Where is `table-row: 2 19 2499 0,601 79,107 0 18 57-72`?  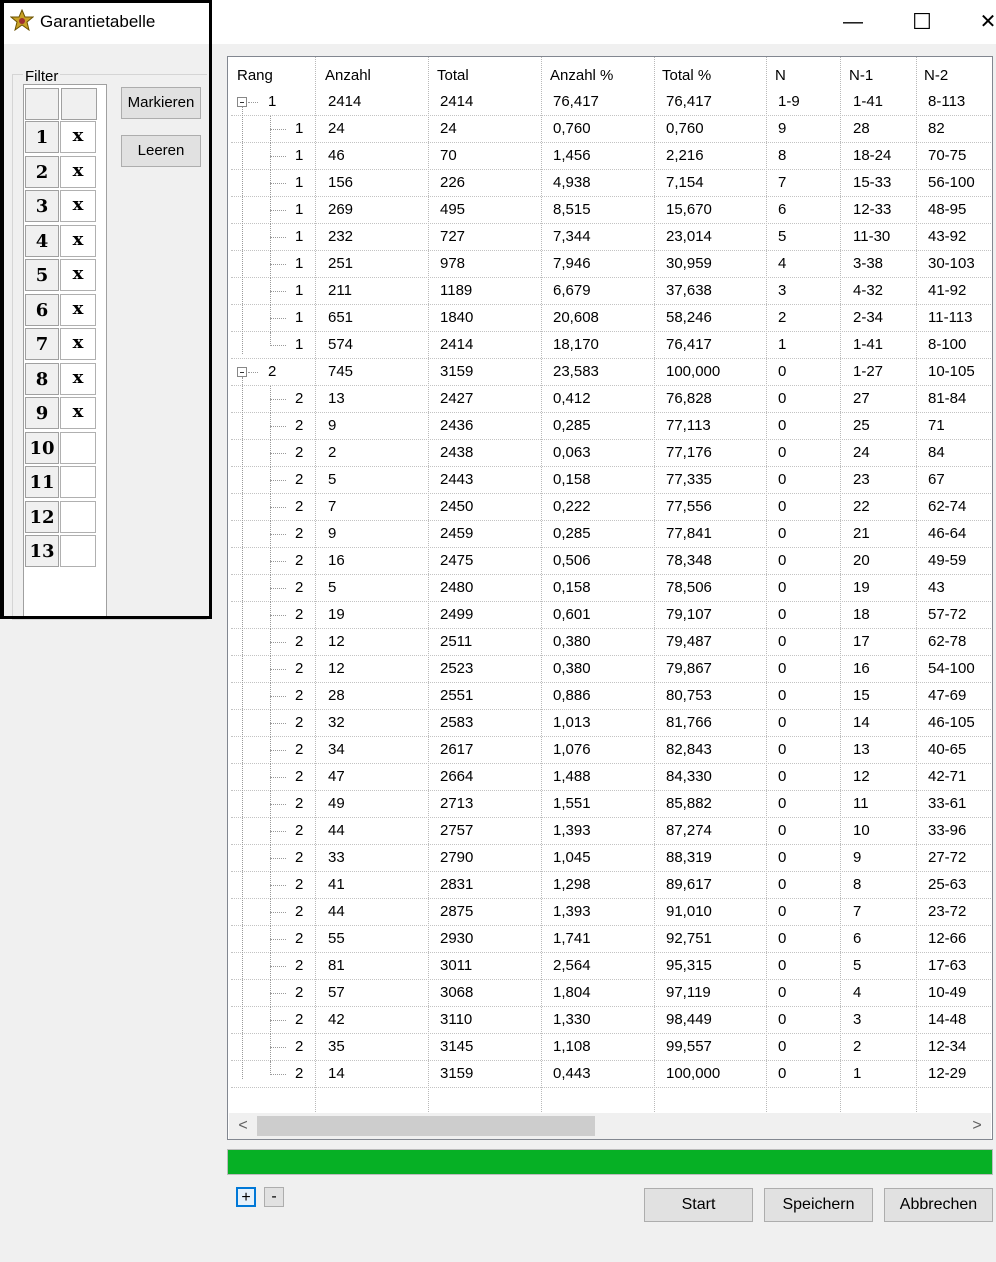 table-row: 2 19 2499 0,601 79,107 0 18 57-72 is located at coordinates (610, 615).